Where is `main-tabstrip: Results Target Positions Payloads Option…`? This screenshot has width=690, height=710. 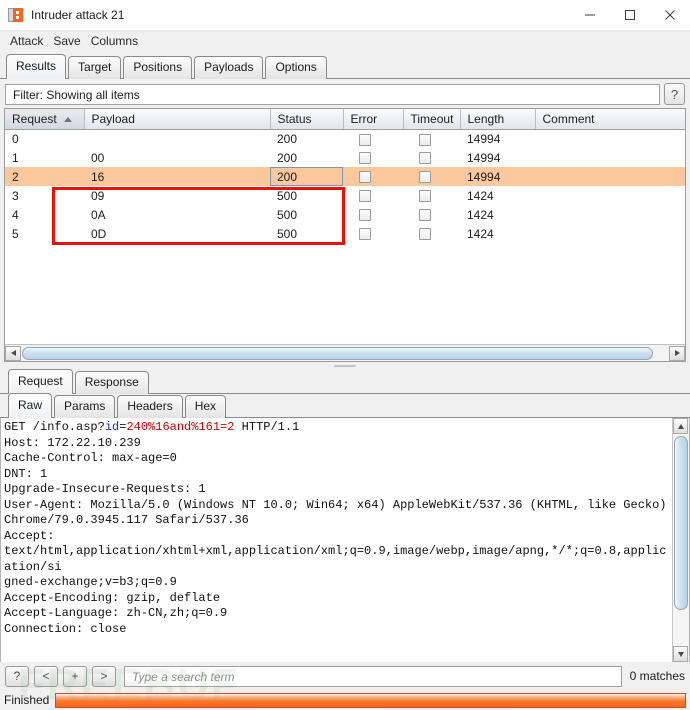
main-tabstrip: Results Target Positions Payloads Option… is located at coordinates (345, 65).